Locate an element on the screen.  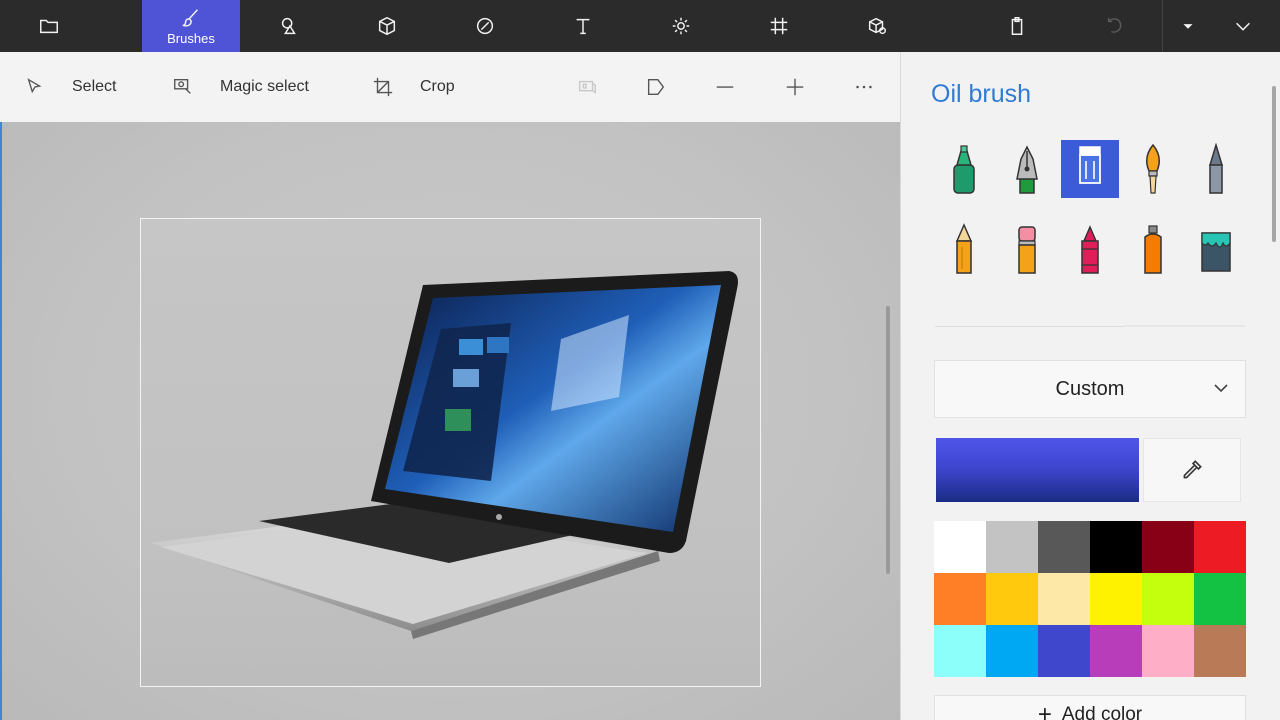
caret-down-icon is located at coordinates (1188, 26).